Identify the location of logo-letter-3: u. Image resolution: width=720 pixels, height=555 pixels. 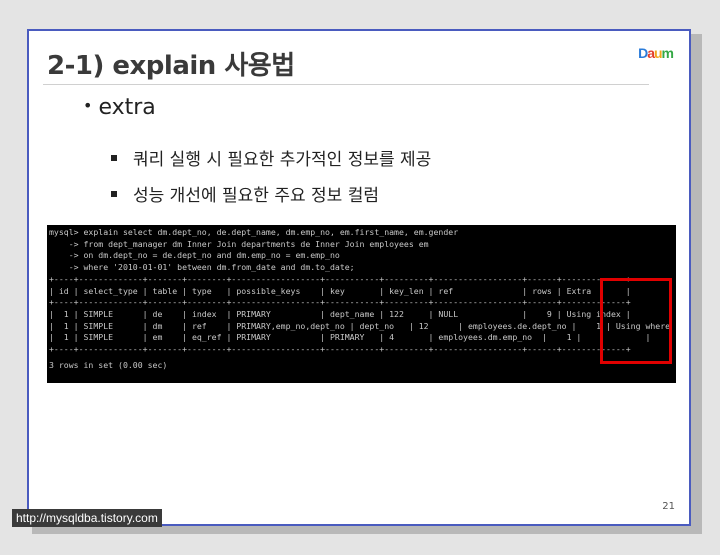
(658, 53).